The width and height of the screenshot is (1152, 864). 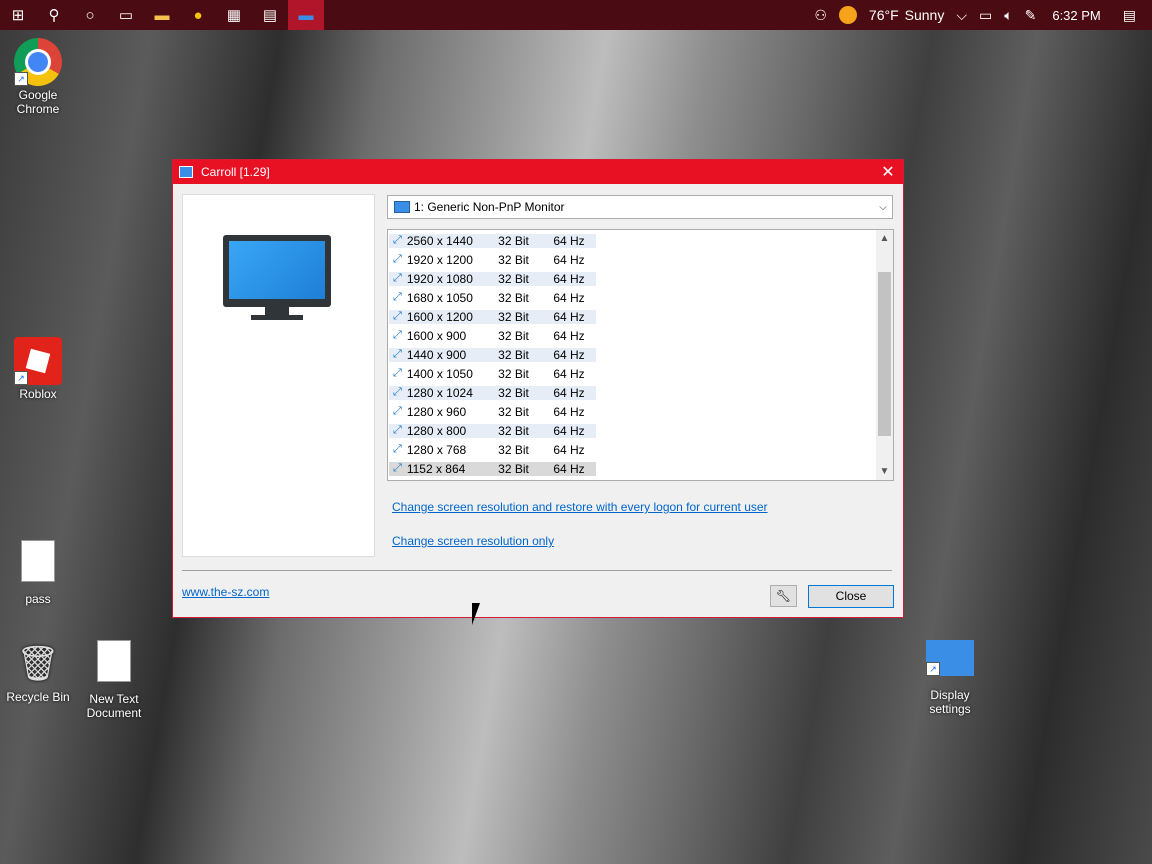 I want to click on system-tray: ⚇ 76°F Sunny ⌵ ▭ 🔈︎ ✎ 6:32 PM ▤, so click(x=980, y=15).